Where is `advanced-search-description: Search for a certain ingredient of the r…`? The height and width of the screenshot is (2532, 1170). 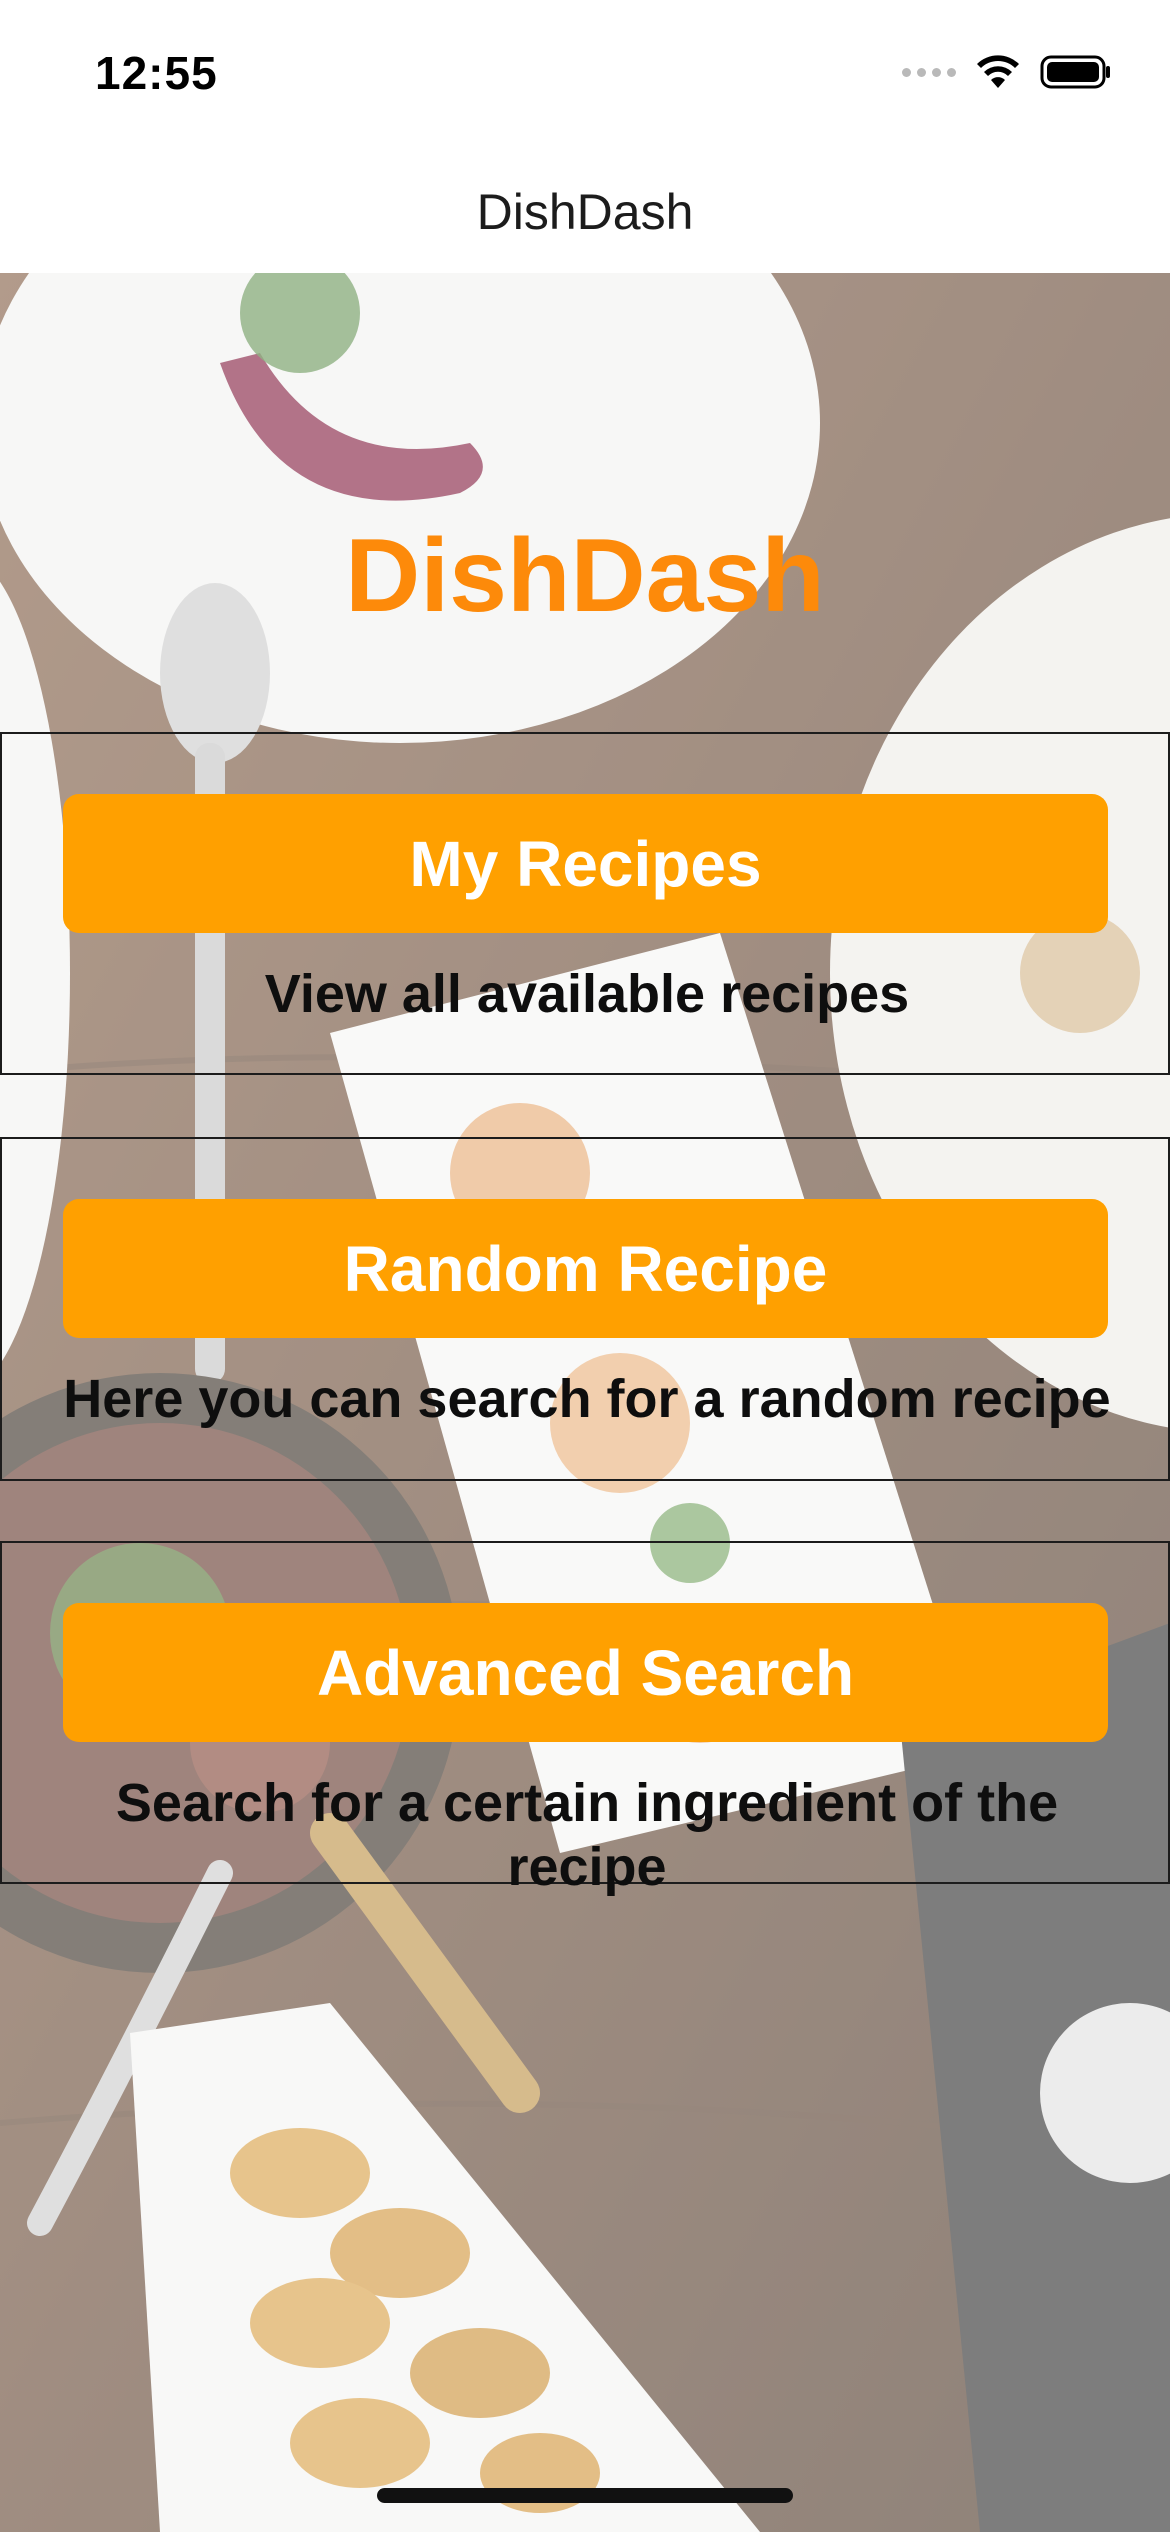
advanced-search-description: Search for a certain ingredient of the r… is located at coordinates (587, 1835).